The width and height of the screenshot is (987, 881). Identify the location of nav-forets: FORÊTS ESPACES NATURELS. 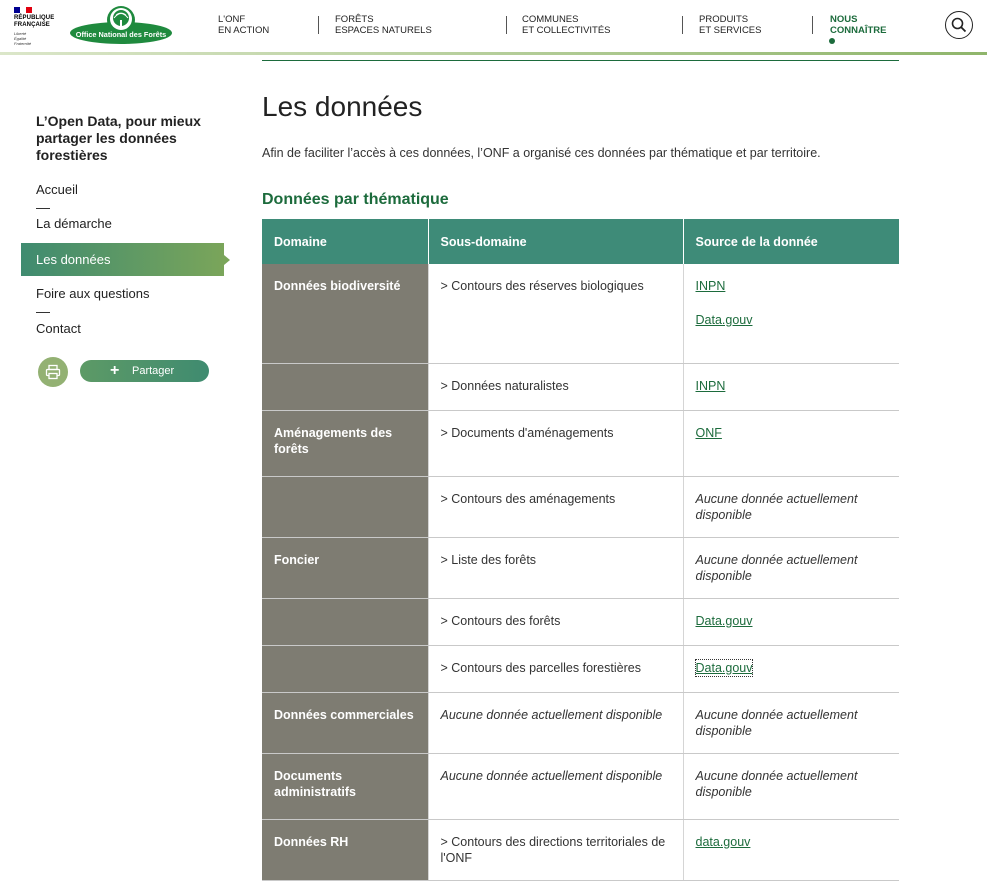
(383, 25).